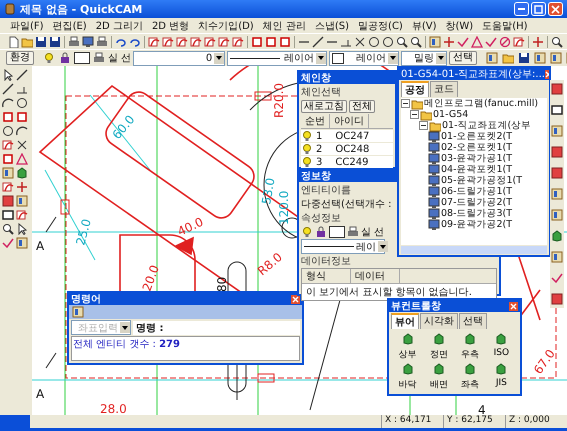  I want to click on mode-combo: 밀링, so click(424, 58).